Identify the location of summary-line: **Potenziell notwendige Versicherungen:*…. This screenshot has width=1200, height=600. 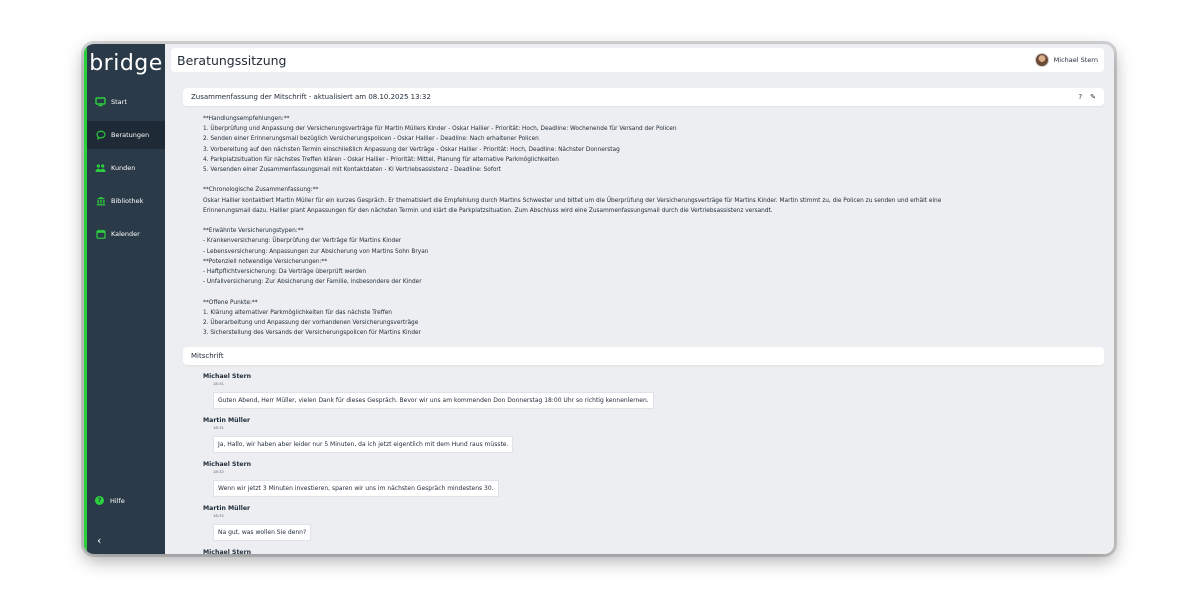
(265, 261).